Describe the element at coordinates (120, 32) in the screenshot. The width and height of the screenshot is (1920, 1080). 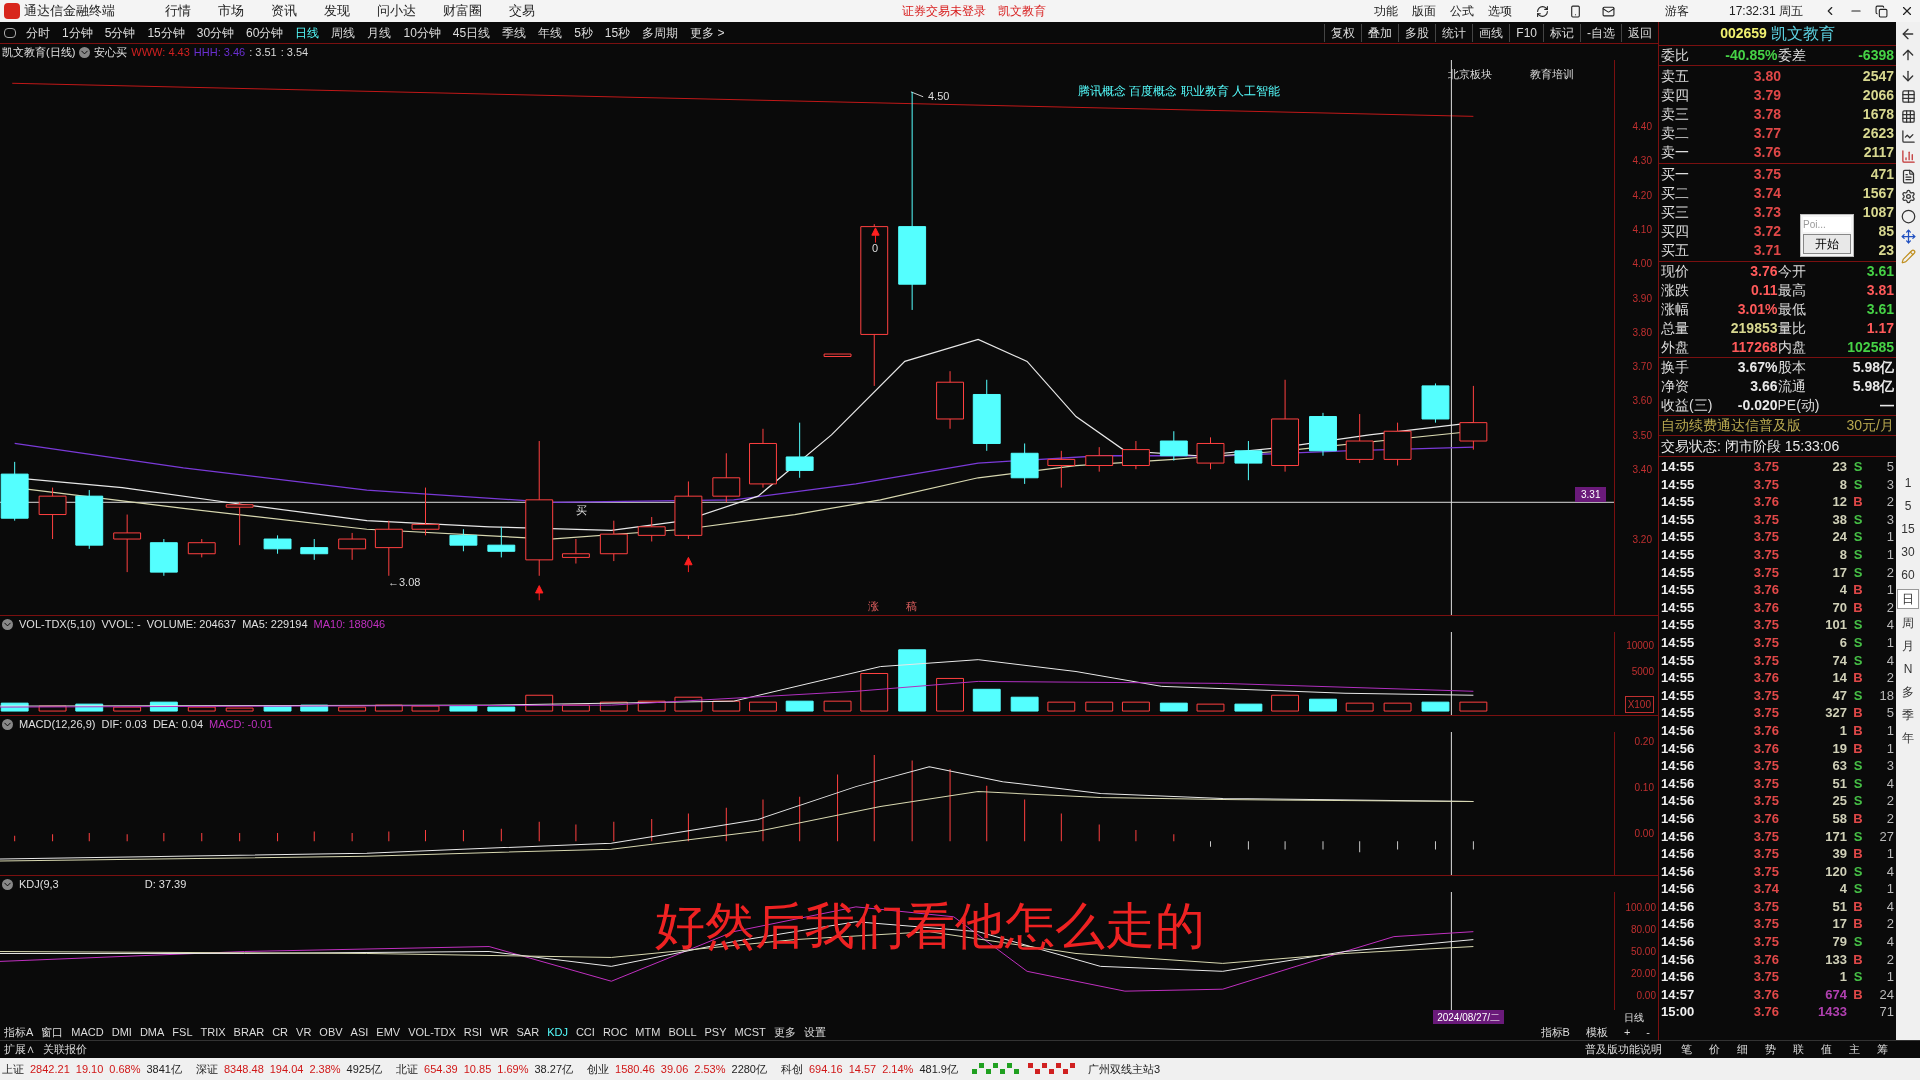
I see `period-tab: 5分钟` at that location.